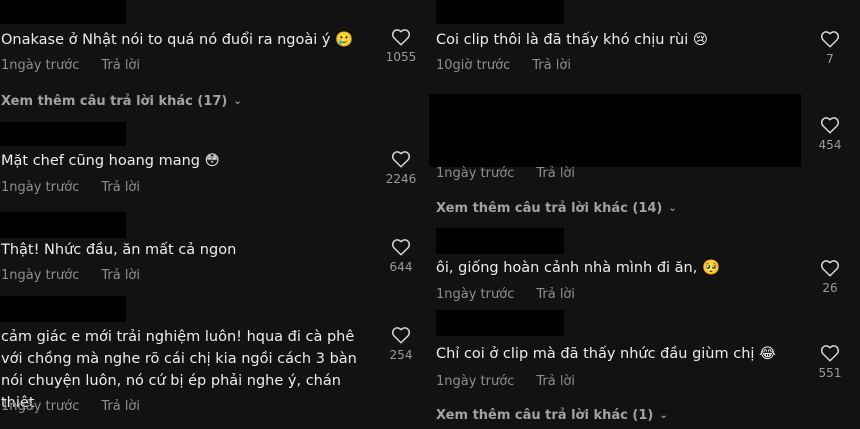 The height and width of the screenshot is (429, 860). I want to click on like-button: 26, so click(830, 277).